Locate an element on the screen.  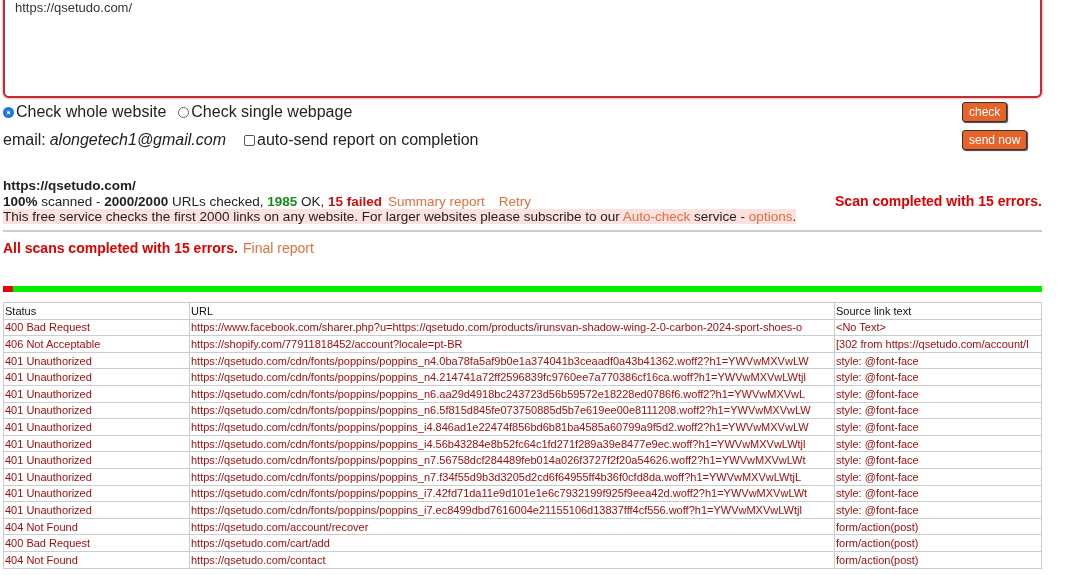
auto-check-link: Auto-check is located at coordinates (656, 216).